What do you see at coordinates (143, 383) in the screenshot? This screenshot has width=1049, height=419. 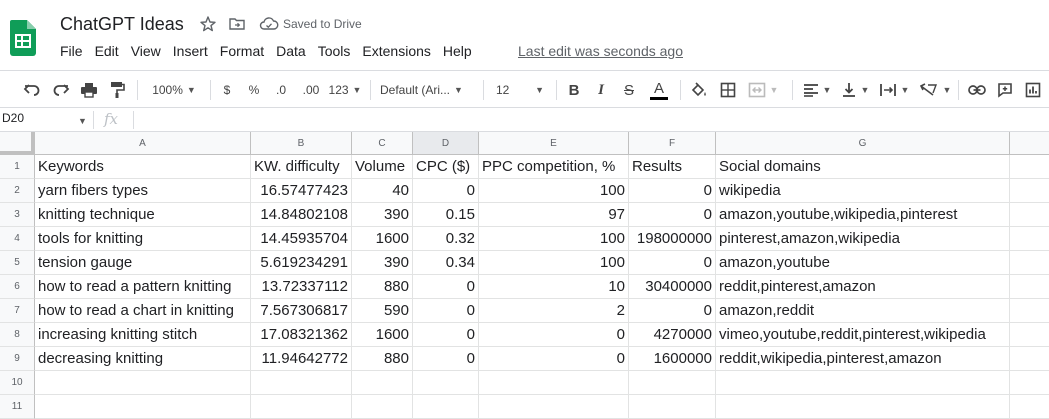 I see `cell-a10` at bounding box center [143, 383].